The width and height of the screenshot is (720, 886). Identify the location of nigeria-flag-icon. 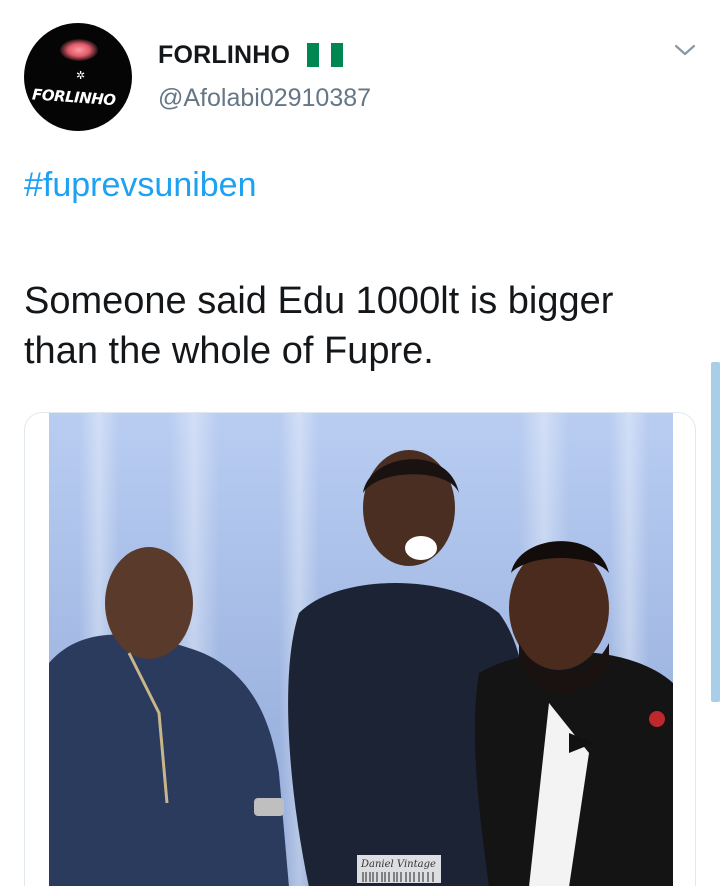
(325, 55).